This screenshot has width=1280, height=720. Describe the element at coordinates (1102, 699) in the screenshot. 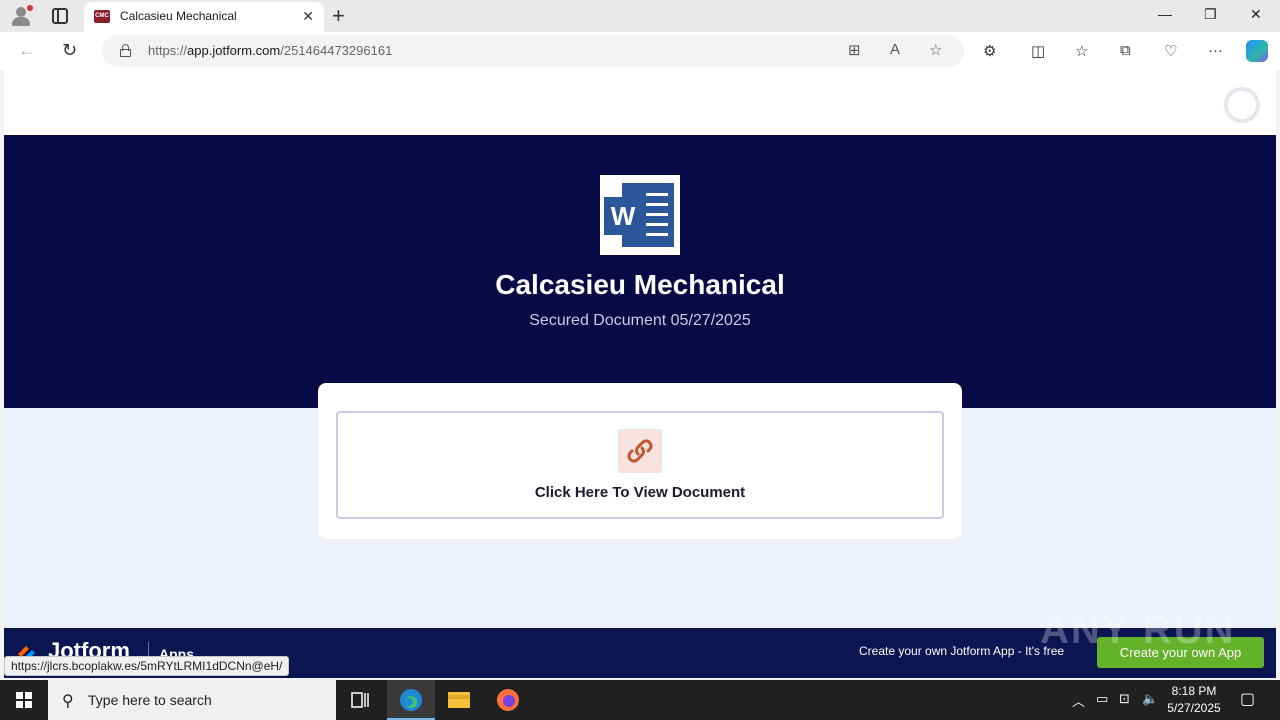

I see `battery-icon: ▭` at that location.